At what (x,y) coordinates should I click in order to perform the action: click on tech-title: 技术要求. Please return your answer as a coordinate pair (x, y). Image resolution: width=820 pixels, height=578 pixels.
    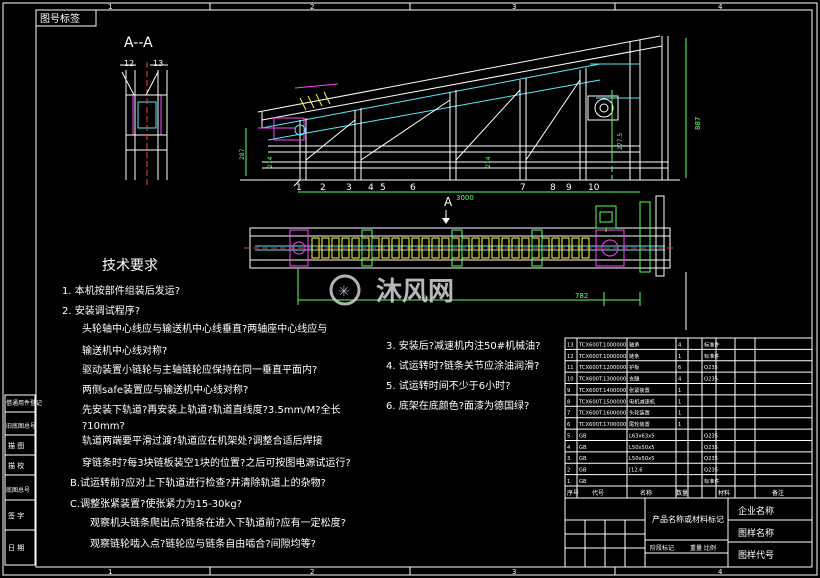
    Looking at the image, I should click on (130, 266).